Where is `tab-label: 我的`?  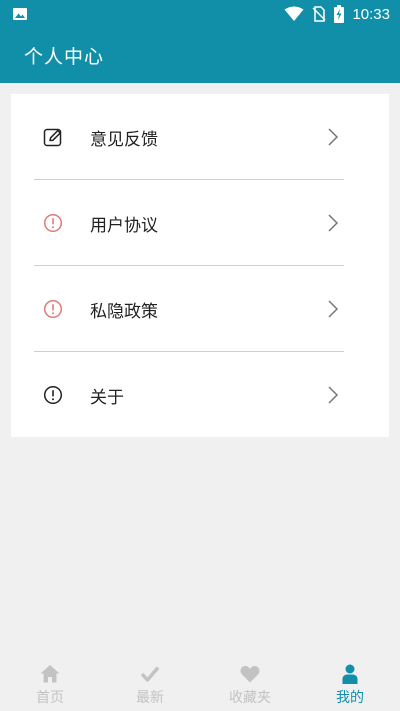
tab-label: 我的 is located at coordinates (350, 698).